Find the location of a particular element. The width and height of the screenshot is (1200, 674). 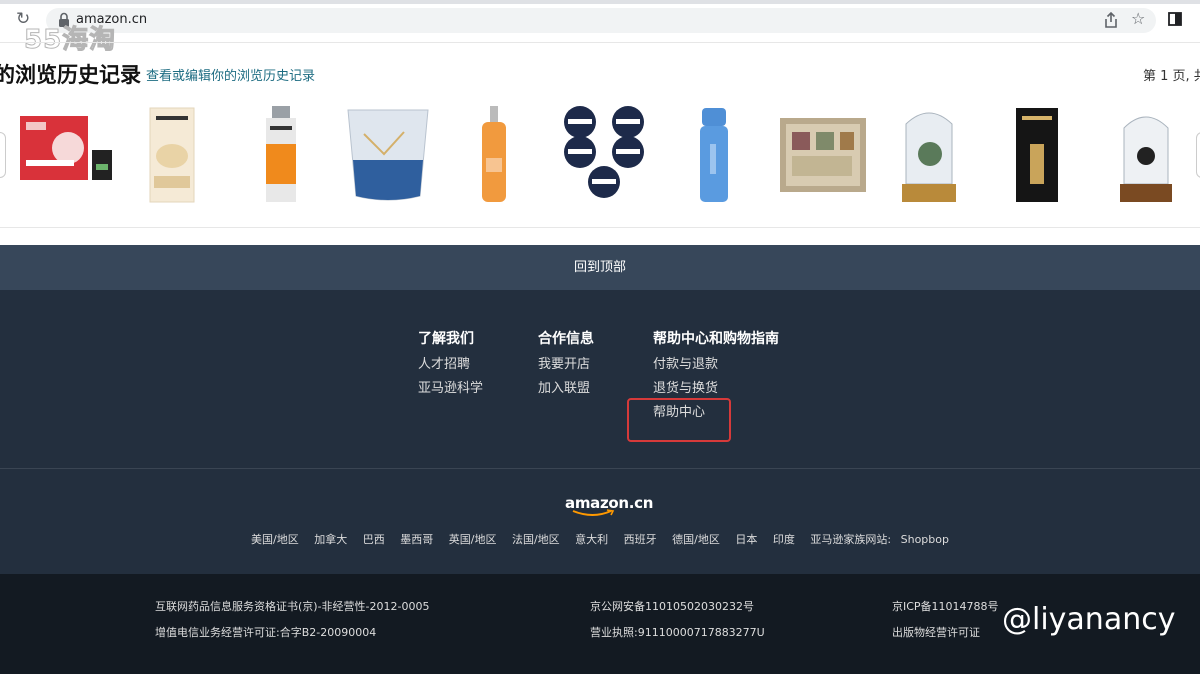

nivea-men-cream-product is located at coordinates (605, 155).